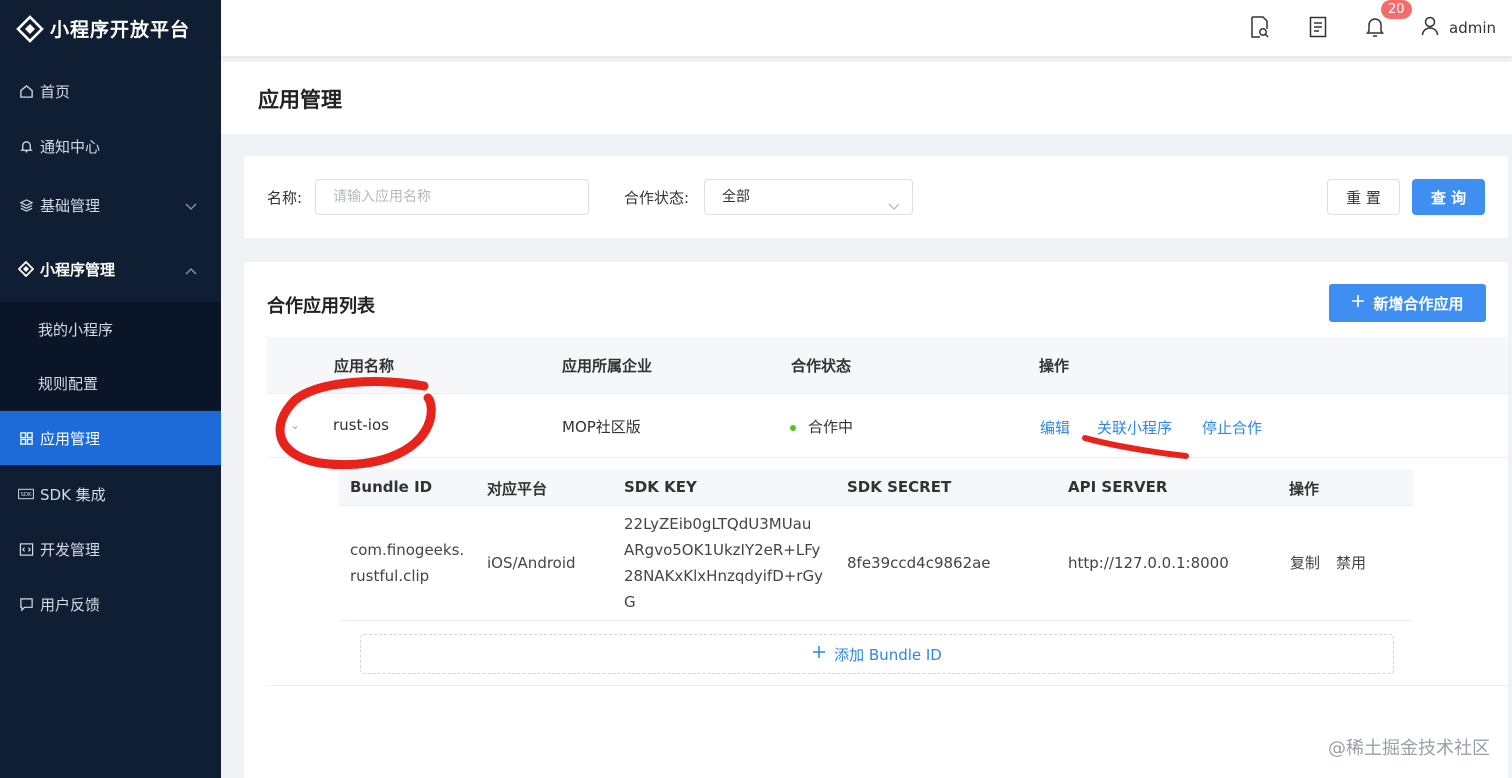 The width and height of the screenshot is (1512, 778). Describe the element at coordinates (110, 146) in the screenshot. I see `sidebar-item-notifications: 通知中心` at that location.